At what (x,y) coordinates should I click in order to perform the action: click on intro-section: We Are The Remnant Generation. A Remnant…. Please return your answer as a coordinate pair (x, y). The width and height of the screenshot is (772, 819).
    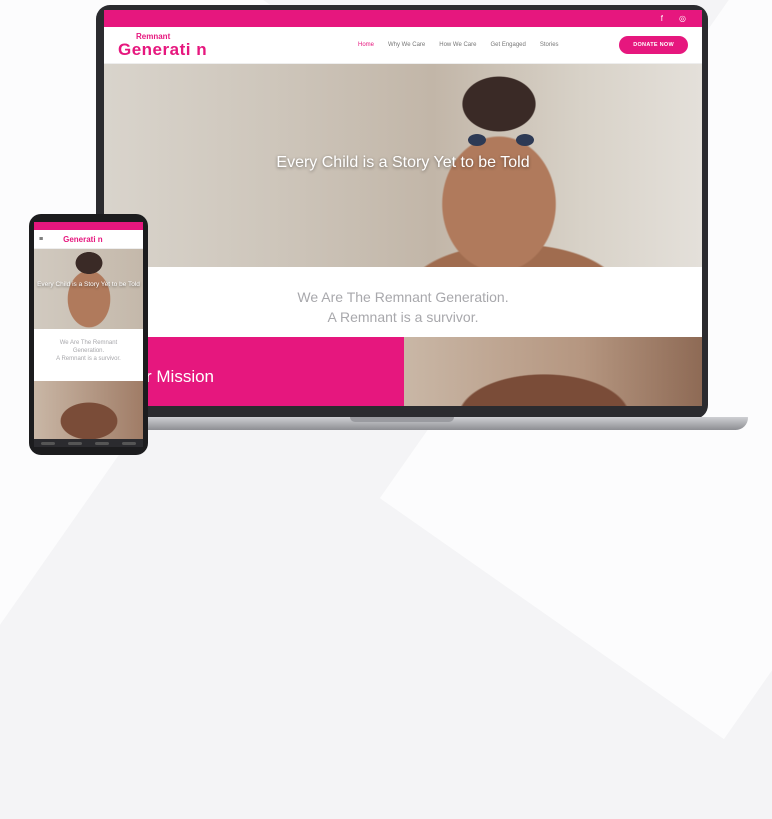
    Looking at the image, I should click on (403, 302).